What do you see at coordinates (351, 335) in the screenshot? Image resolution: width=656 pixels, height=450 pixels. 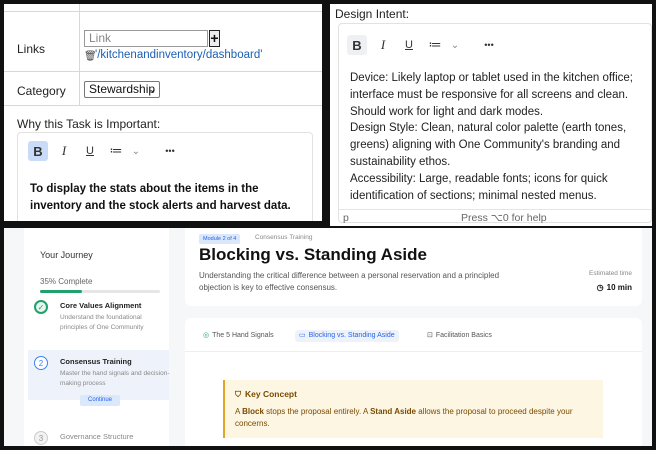 I see `tab-label: Blocking vs. Standing Aside` at bounding box center [351, 335].